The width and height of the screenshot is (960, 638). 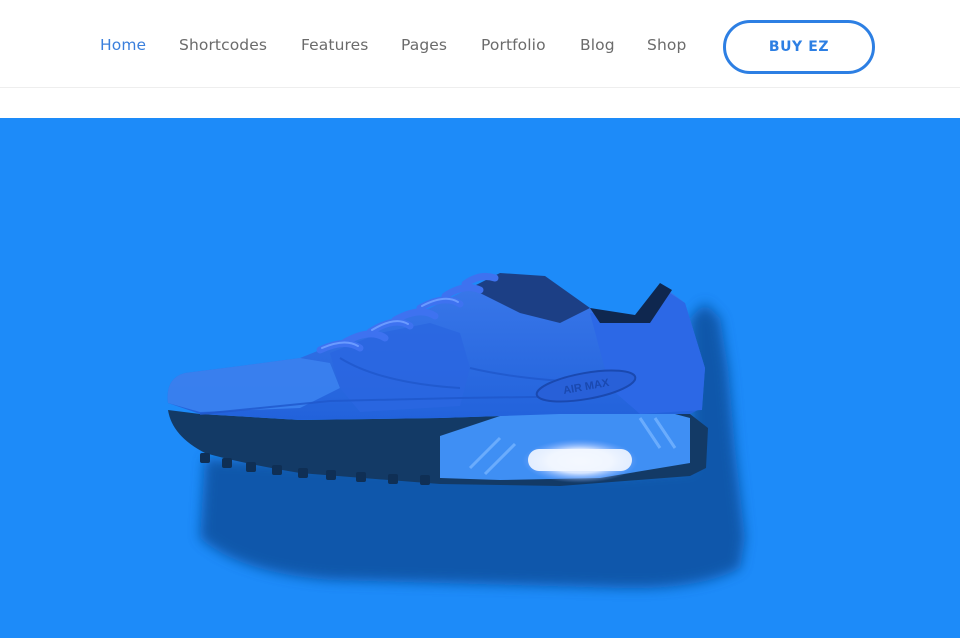 I want to click on buy-button: BUY EZ, so click(x=799, y=47).